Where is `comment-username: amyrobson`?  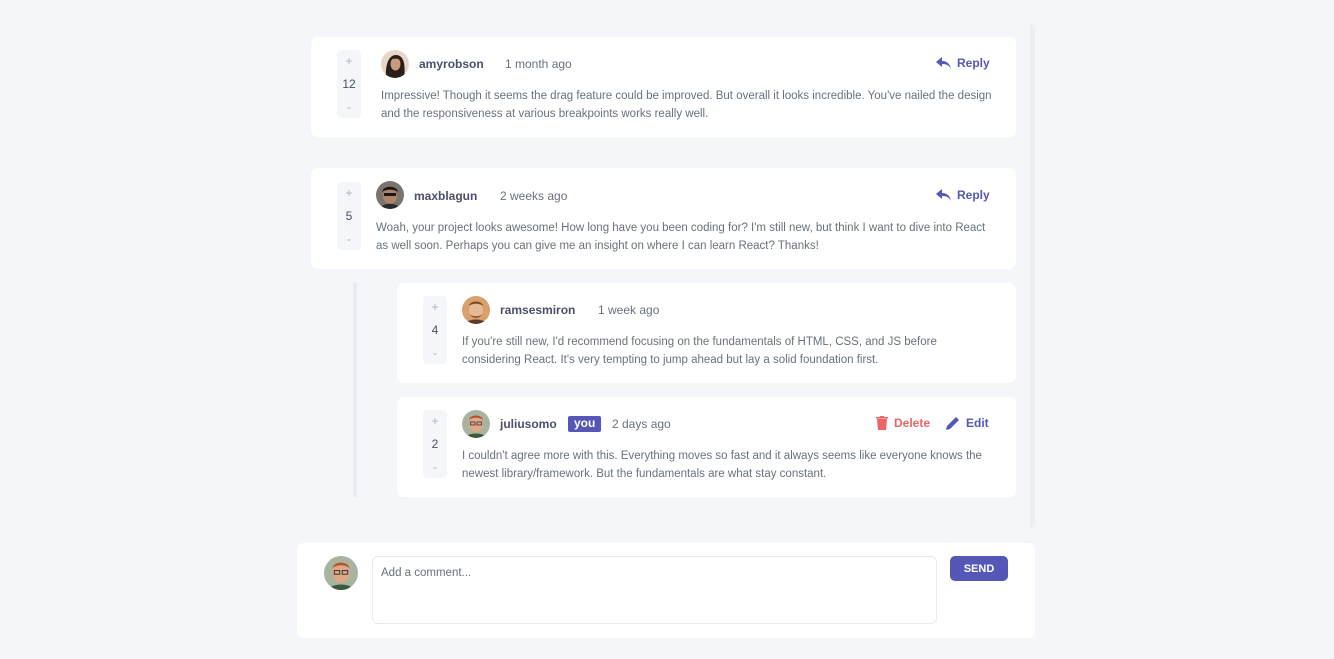
comment-username: amyrobson is located at coordinates (451, 64).